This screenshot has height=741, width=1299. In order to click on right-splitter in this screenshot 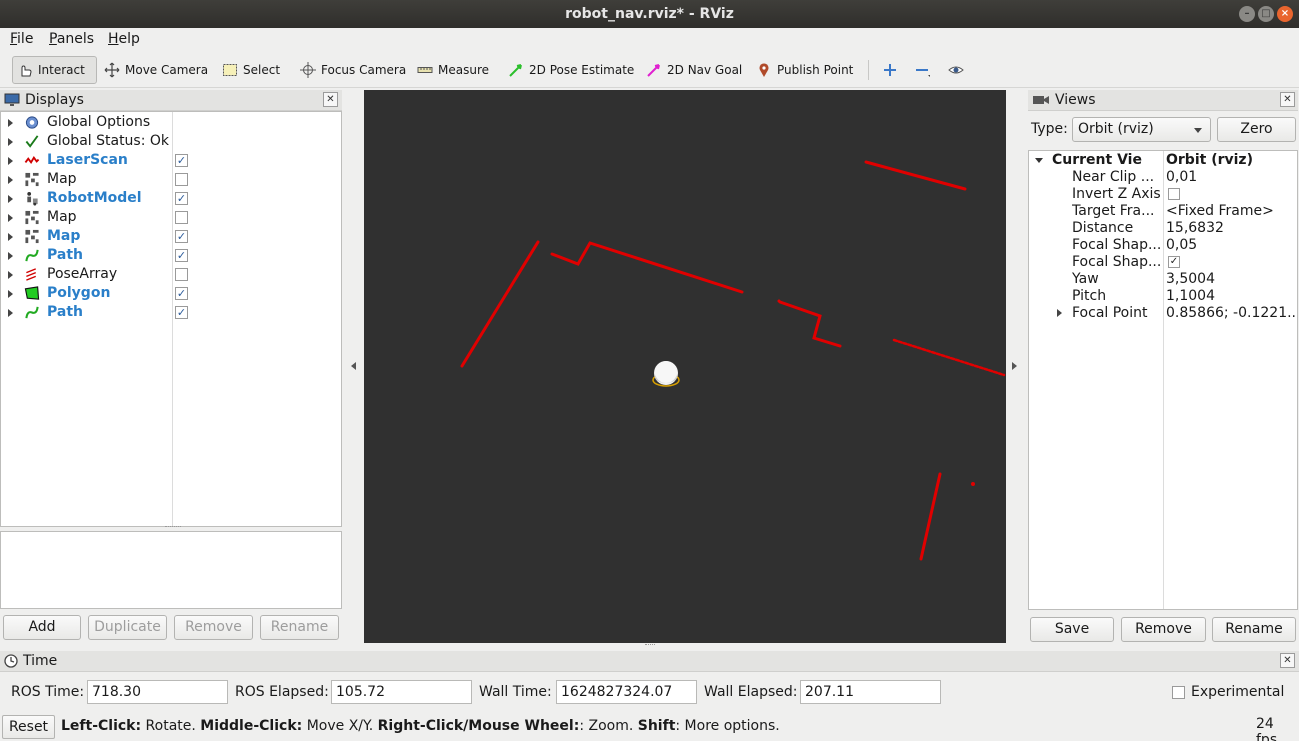, I will do `click(1015, 366)`.